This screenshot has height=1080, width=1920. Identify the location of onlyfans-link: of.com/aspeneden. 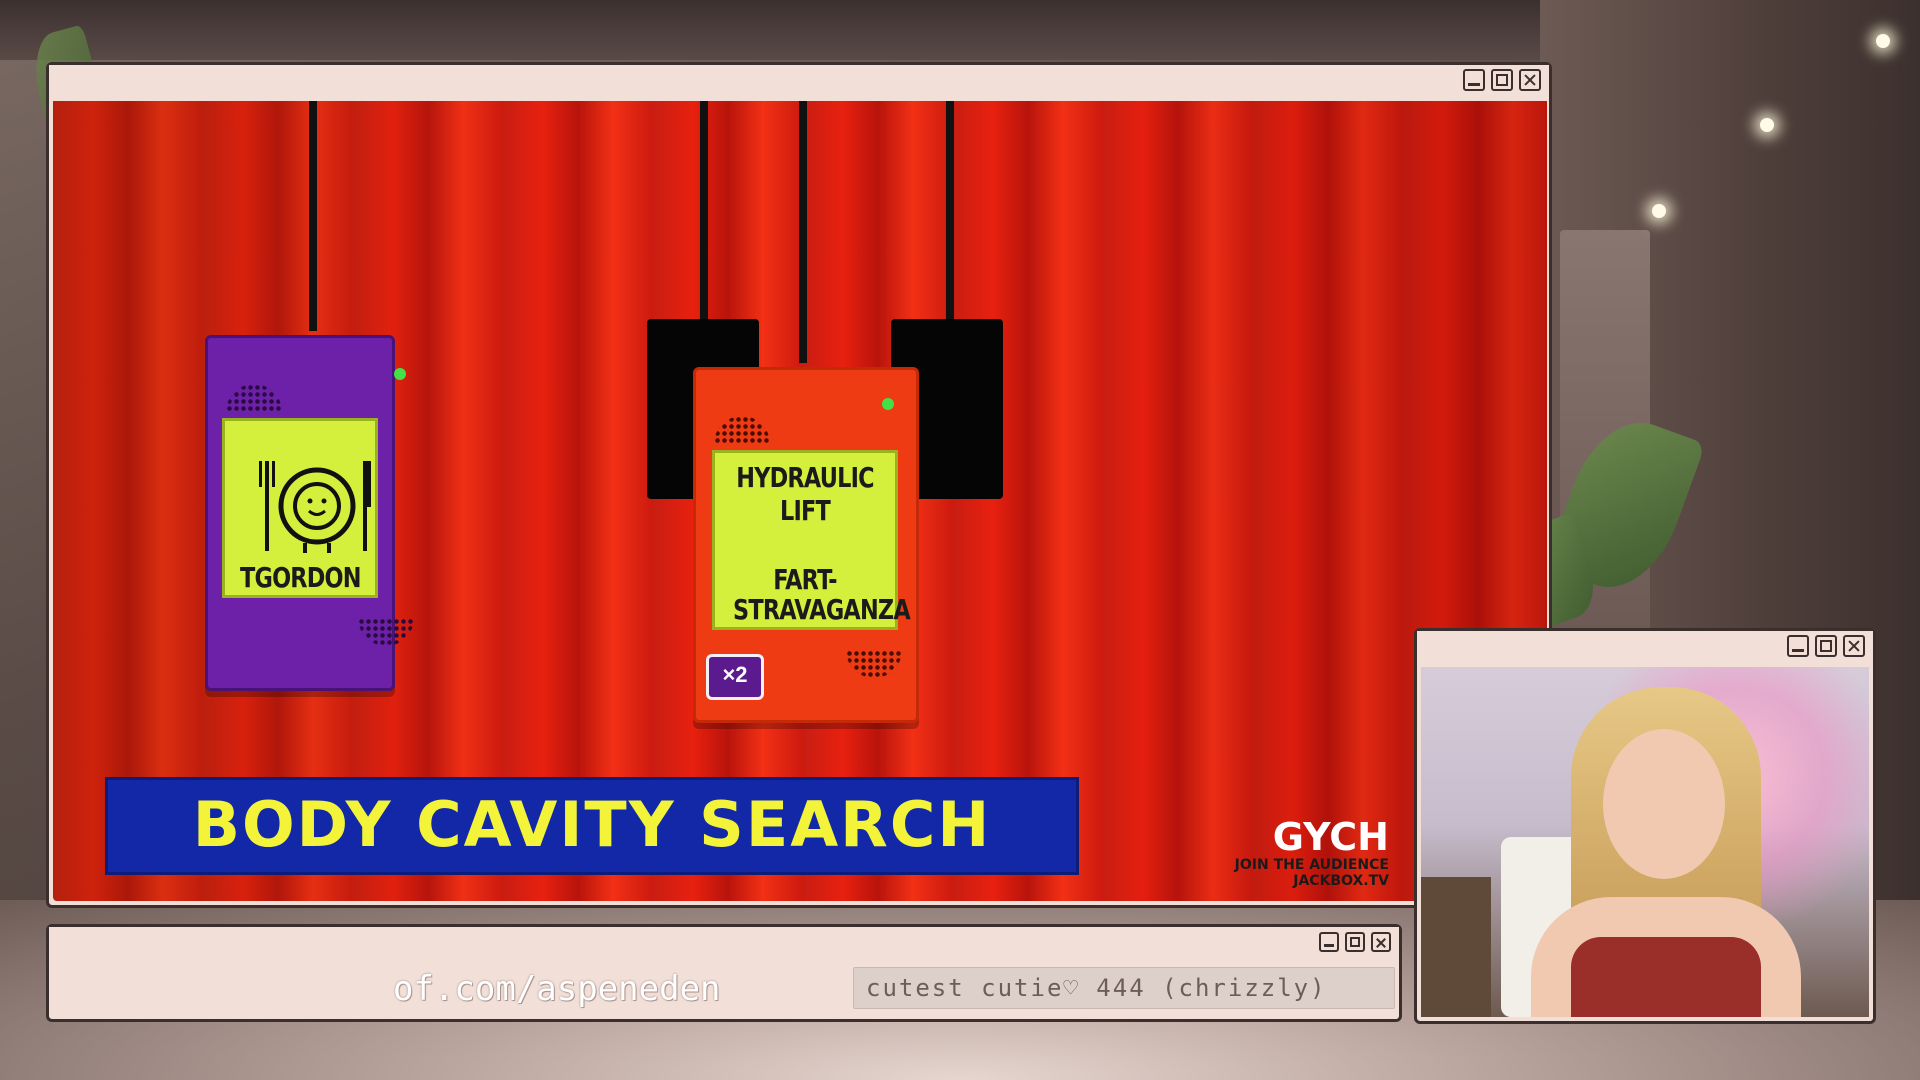
(557, 989).